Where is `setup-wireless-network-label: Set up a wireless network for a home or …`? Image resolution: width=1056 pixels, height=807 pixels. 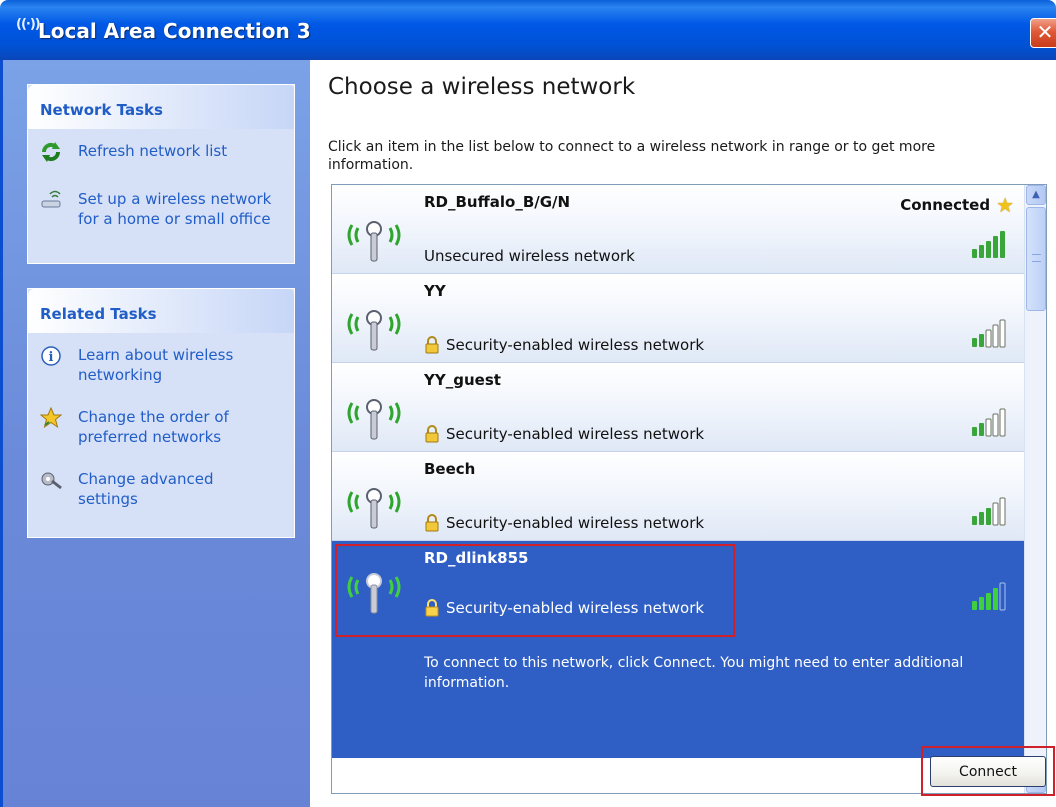 setup-wireless-network-label: Set up a wireless network for a home or … is located at coordinates (175, 209).